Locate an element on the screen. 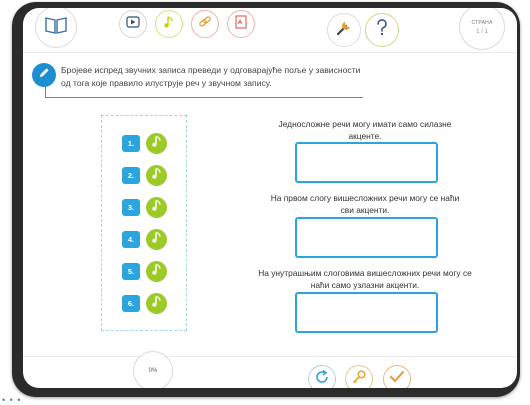 This screenshot has width=530, height=405. number-badge: 1. is located at coordinates (131, 143).